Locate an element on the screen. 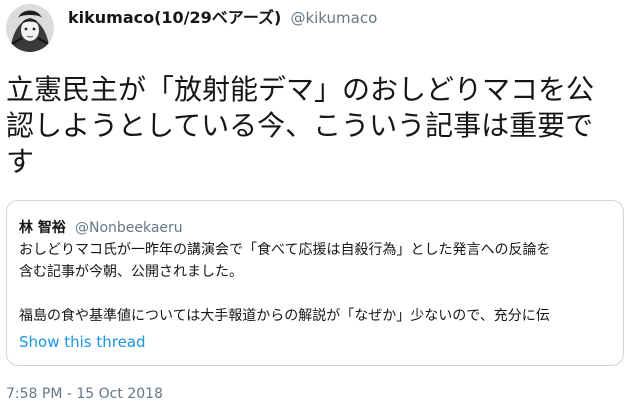 This screenshot has height=413, width=627. quoted-text-line: 福島の食や基準値については大手報道からの解説が「なぜか」少ないので、充分に伝 is located at coordinates (284, 316).